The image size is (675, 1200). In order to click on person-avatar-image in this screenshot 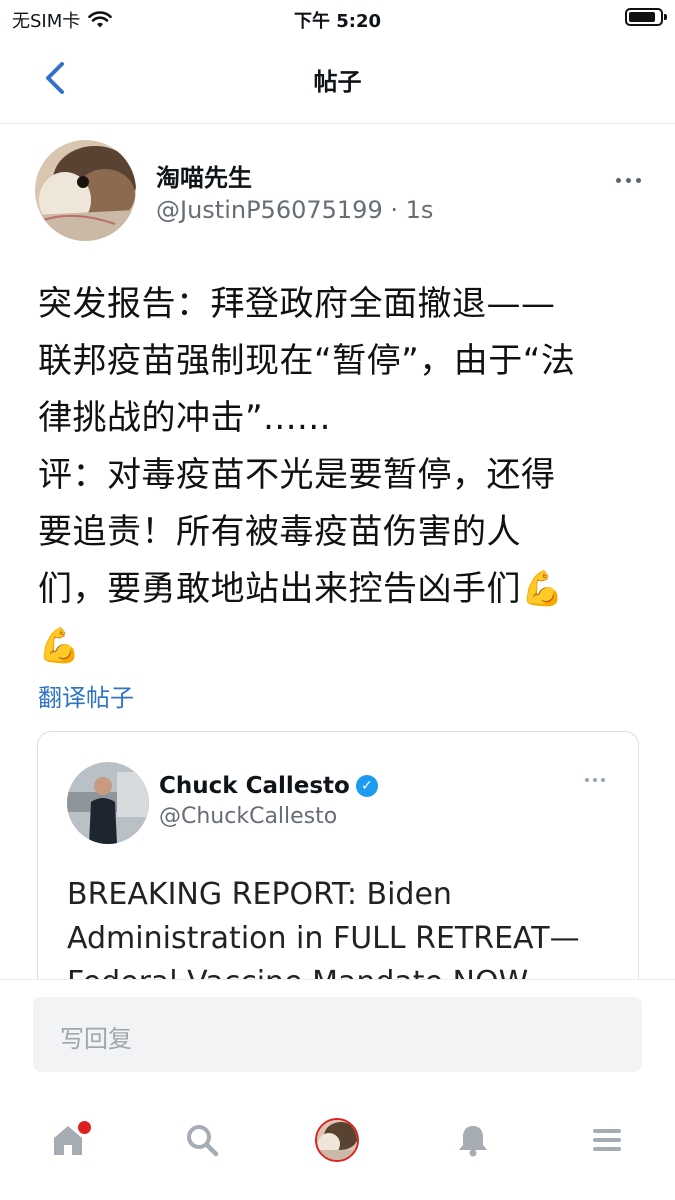, I will do `click(108, 803)`.